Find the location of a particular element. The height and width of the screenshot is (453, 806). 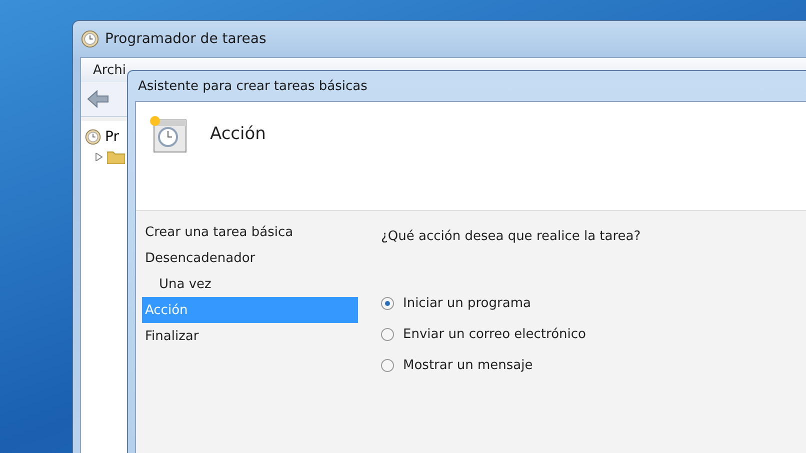

folder-icon is located at coordinates (116, 157).